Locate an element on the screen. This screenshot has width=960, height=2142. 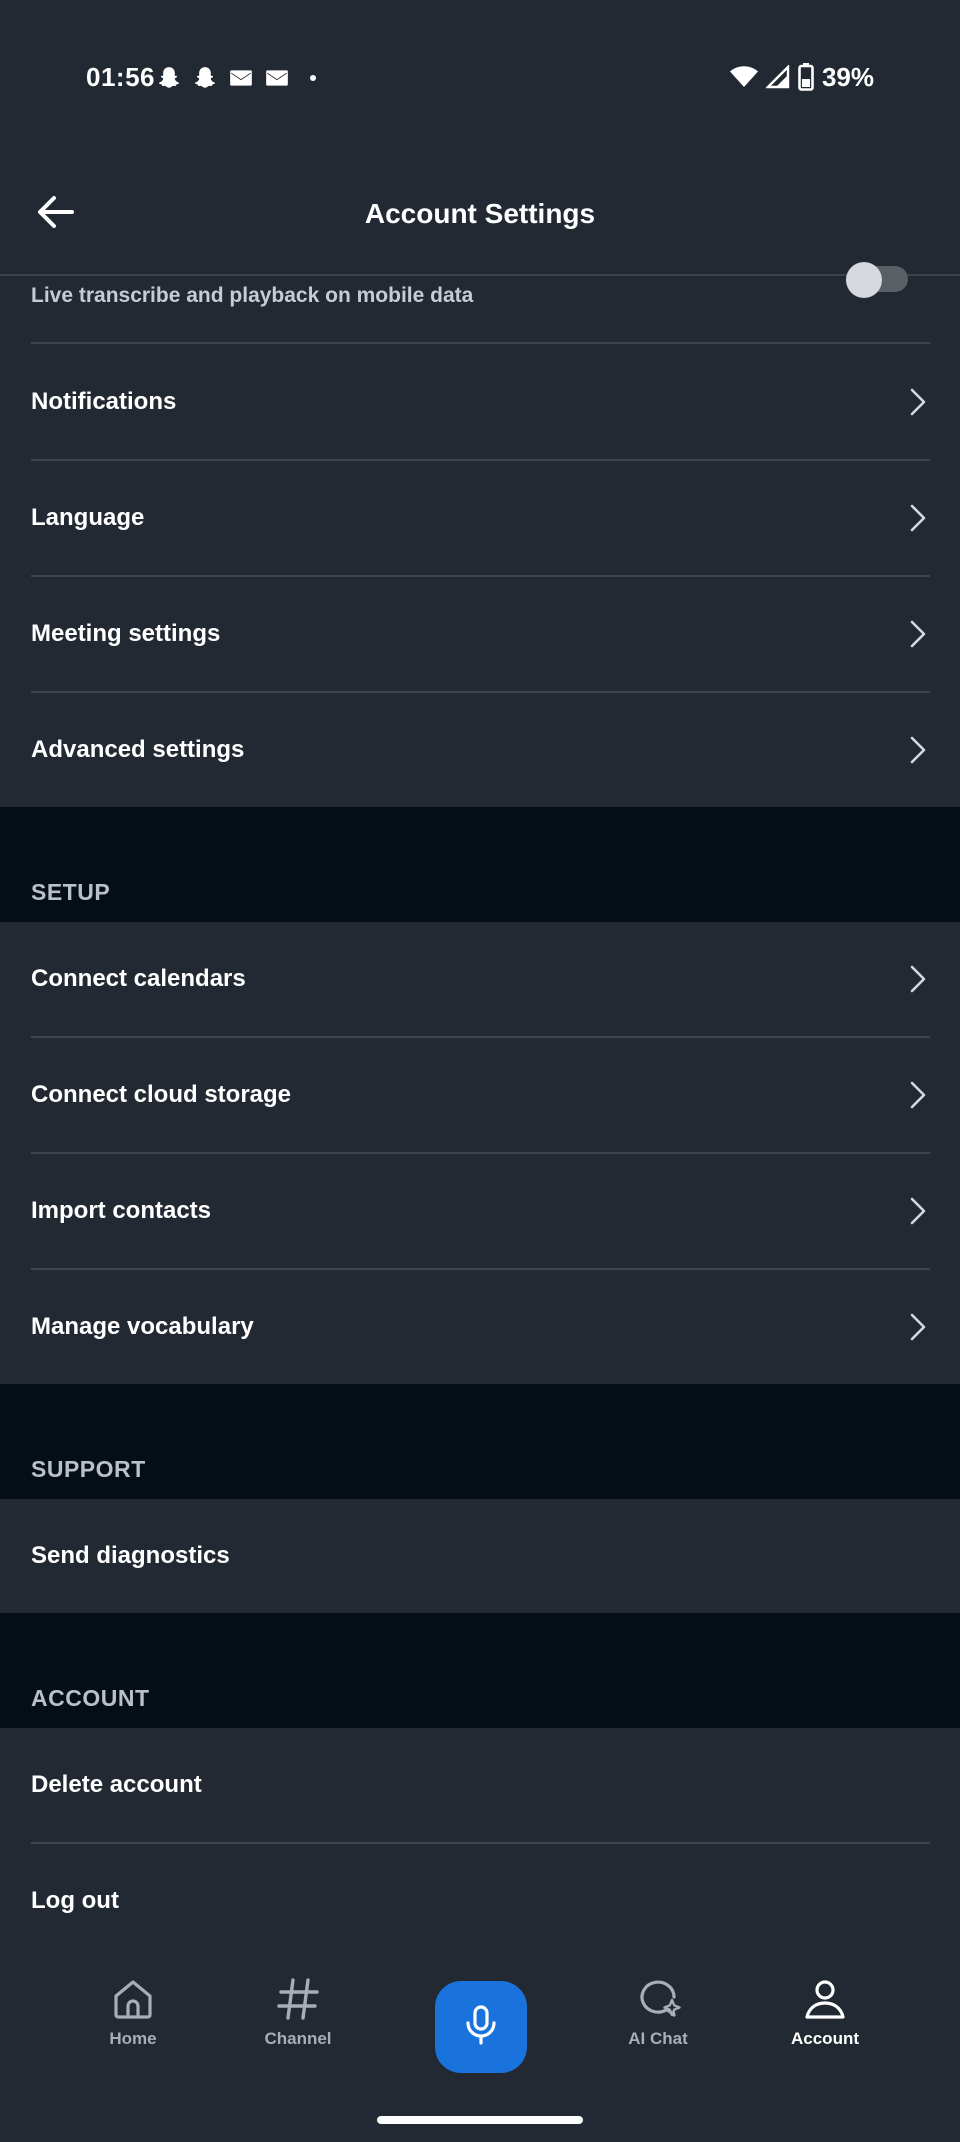
settings-item-label: Connect calendars is located at coordinates (138, 978).